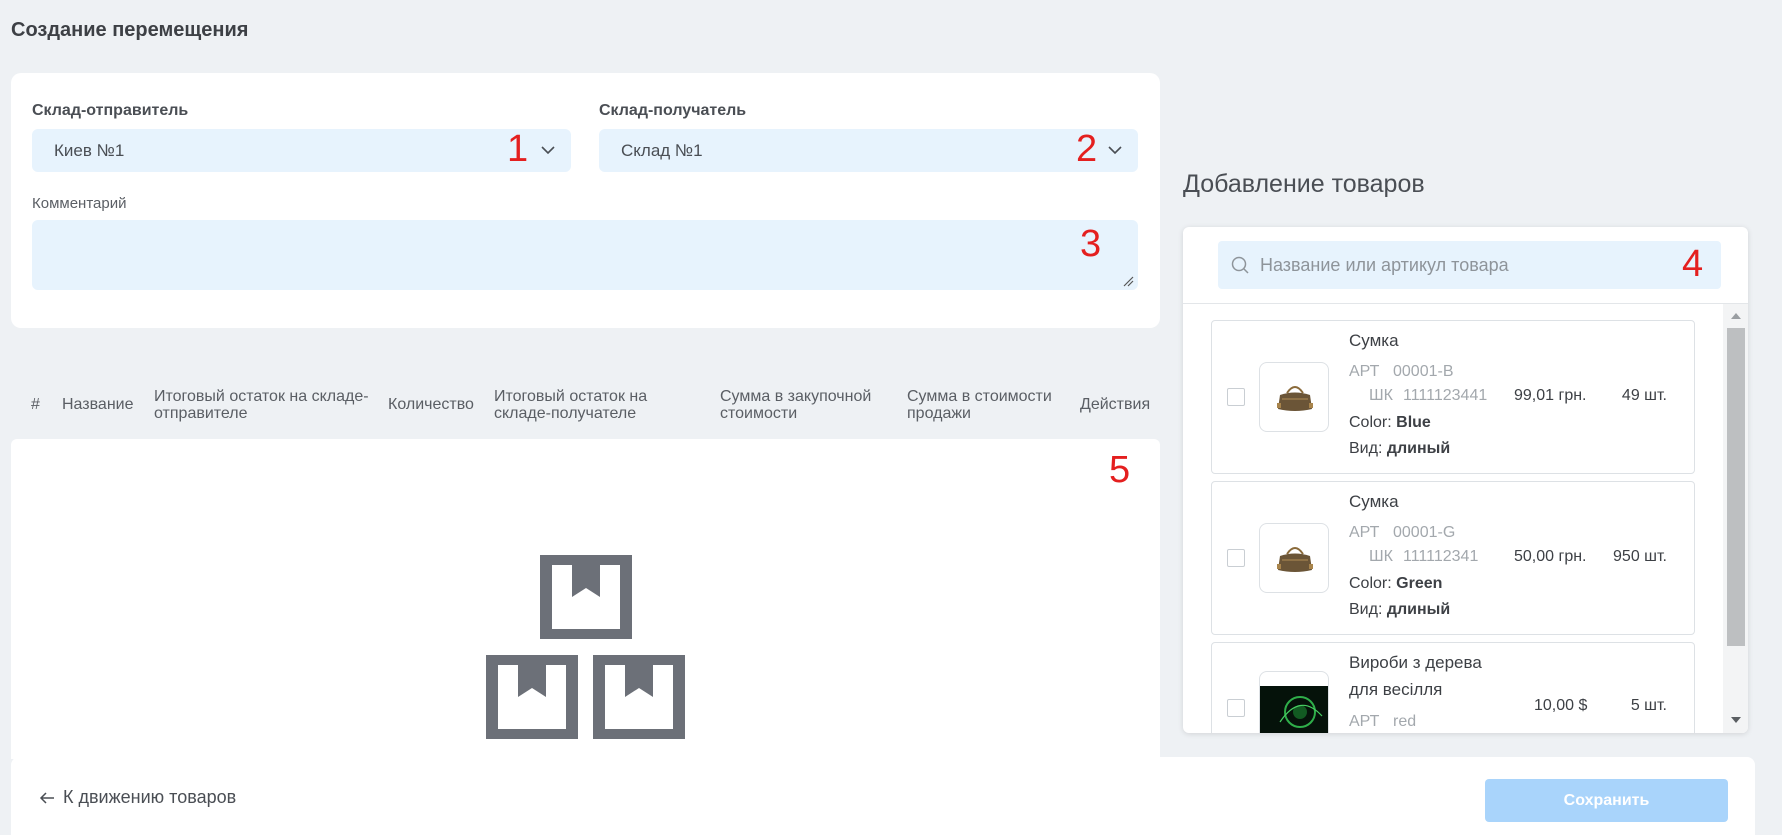  What do you see at coordinates (1405, 721) in the screenshot?
I see `product-art: red` at bounding box center [1405, 721].